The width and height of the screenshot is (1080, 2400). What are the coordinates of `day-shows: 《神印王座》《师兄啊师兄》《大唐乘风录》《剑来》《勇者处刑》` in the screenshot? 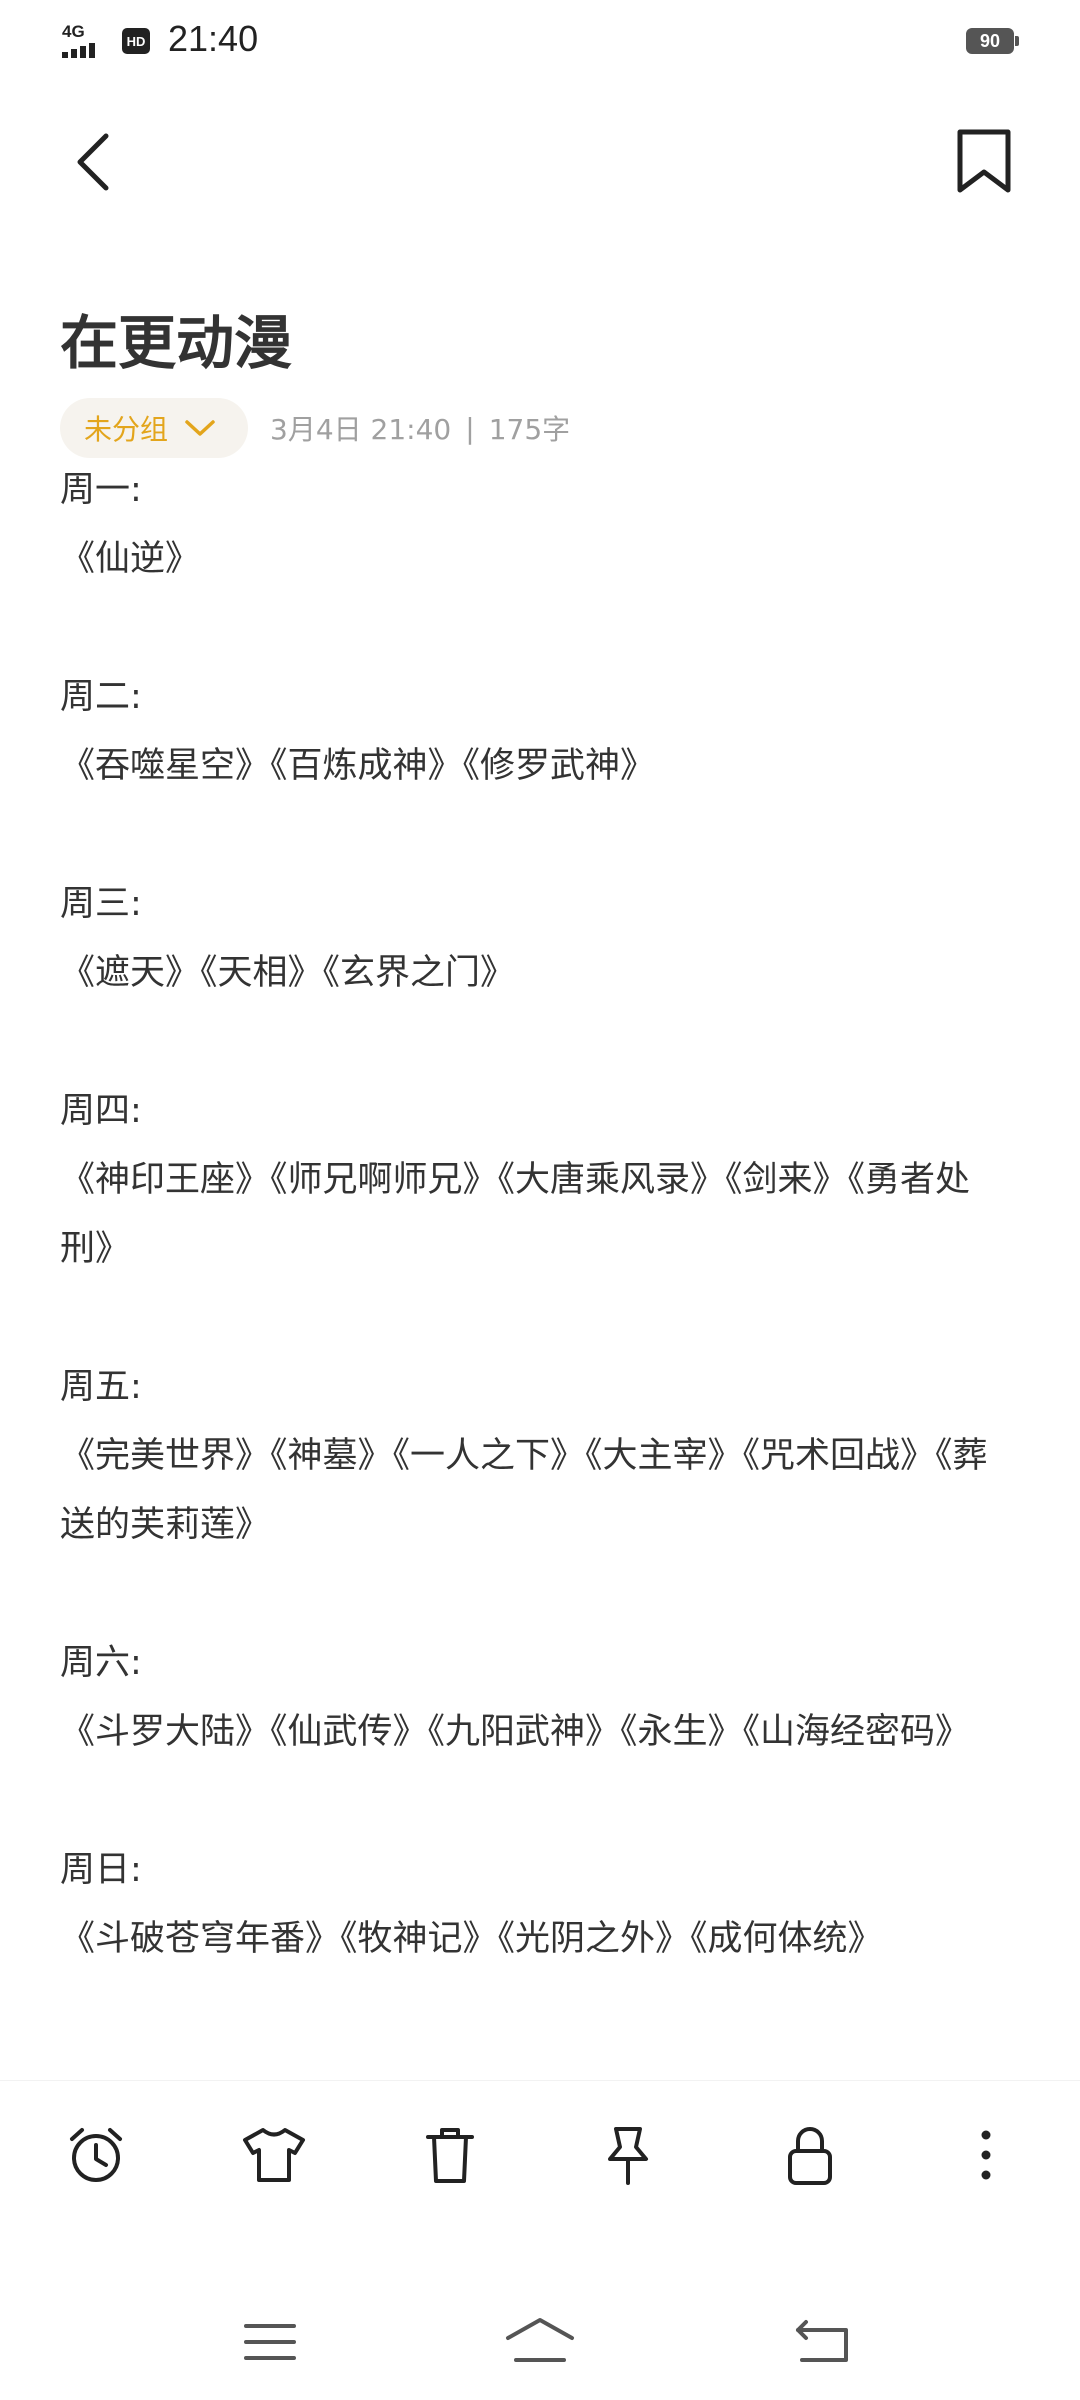 It's located at (515, 1214).